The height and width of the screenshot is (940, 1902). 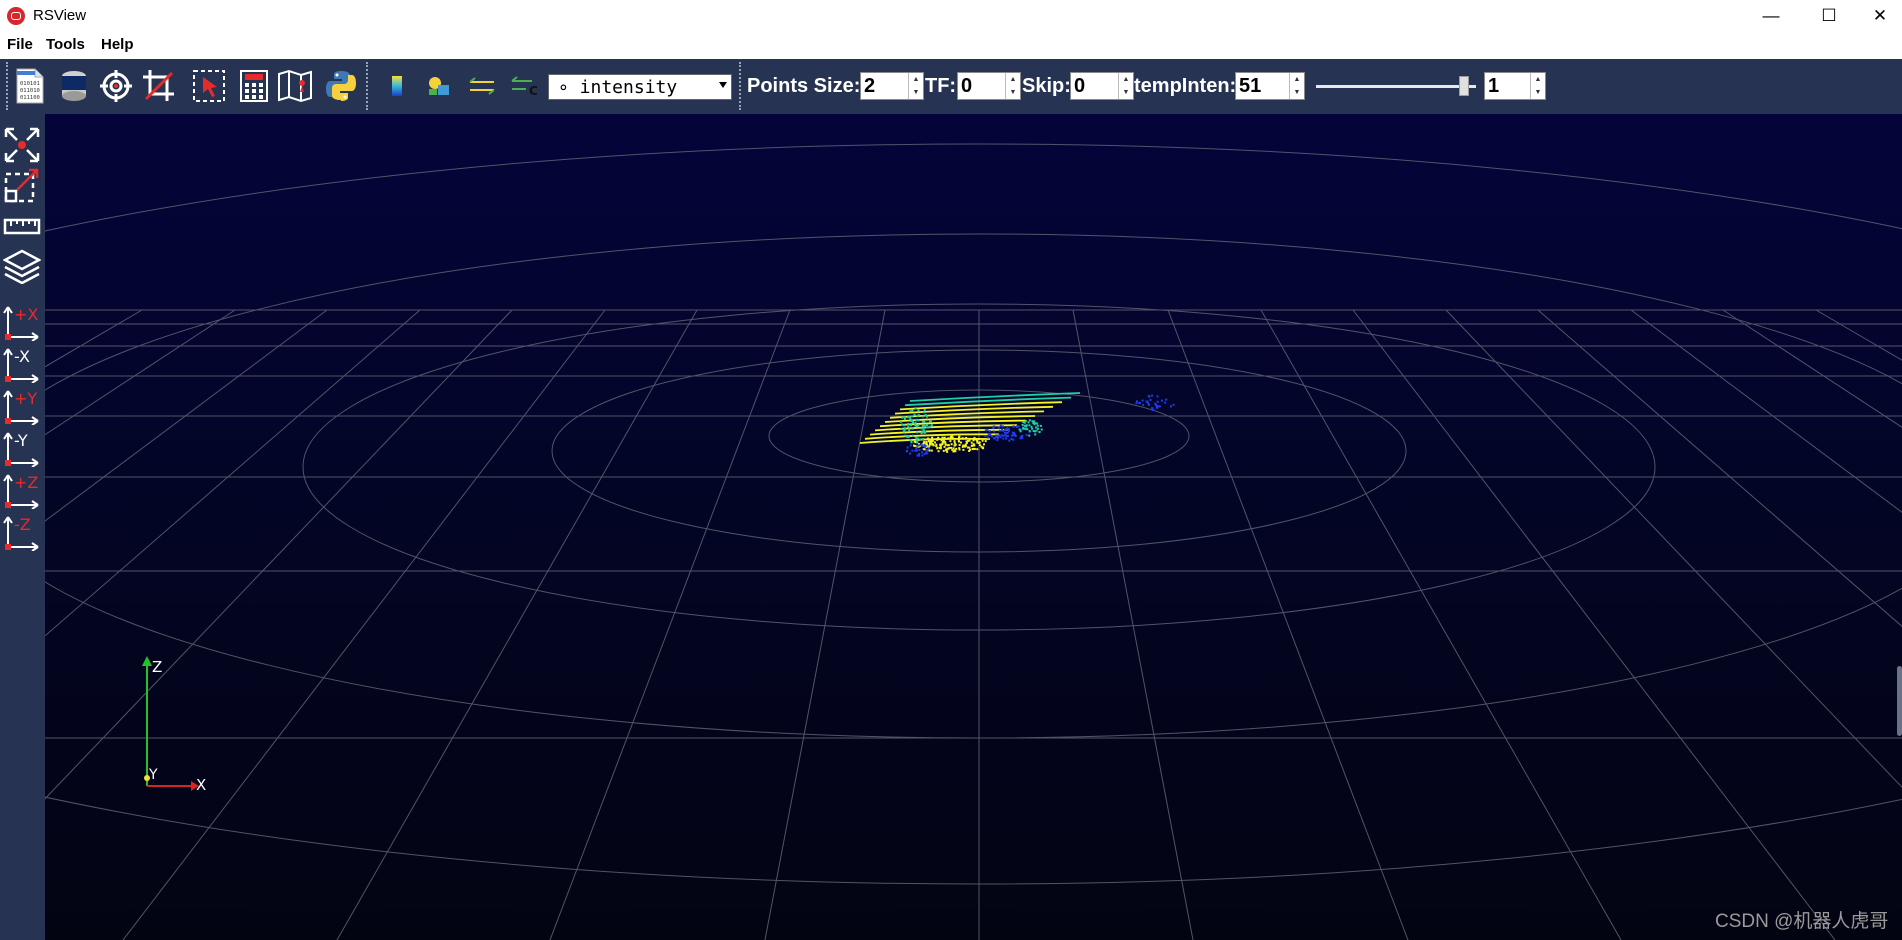 I want to click on color-shapes-icon, so click(x=439, y=86).